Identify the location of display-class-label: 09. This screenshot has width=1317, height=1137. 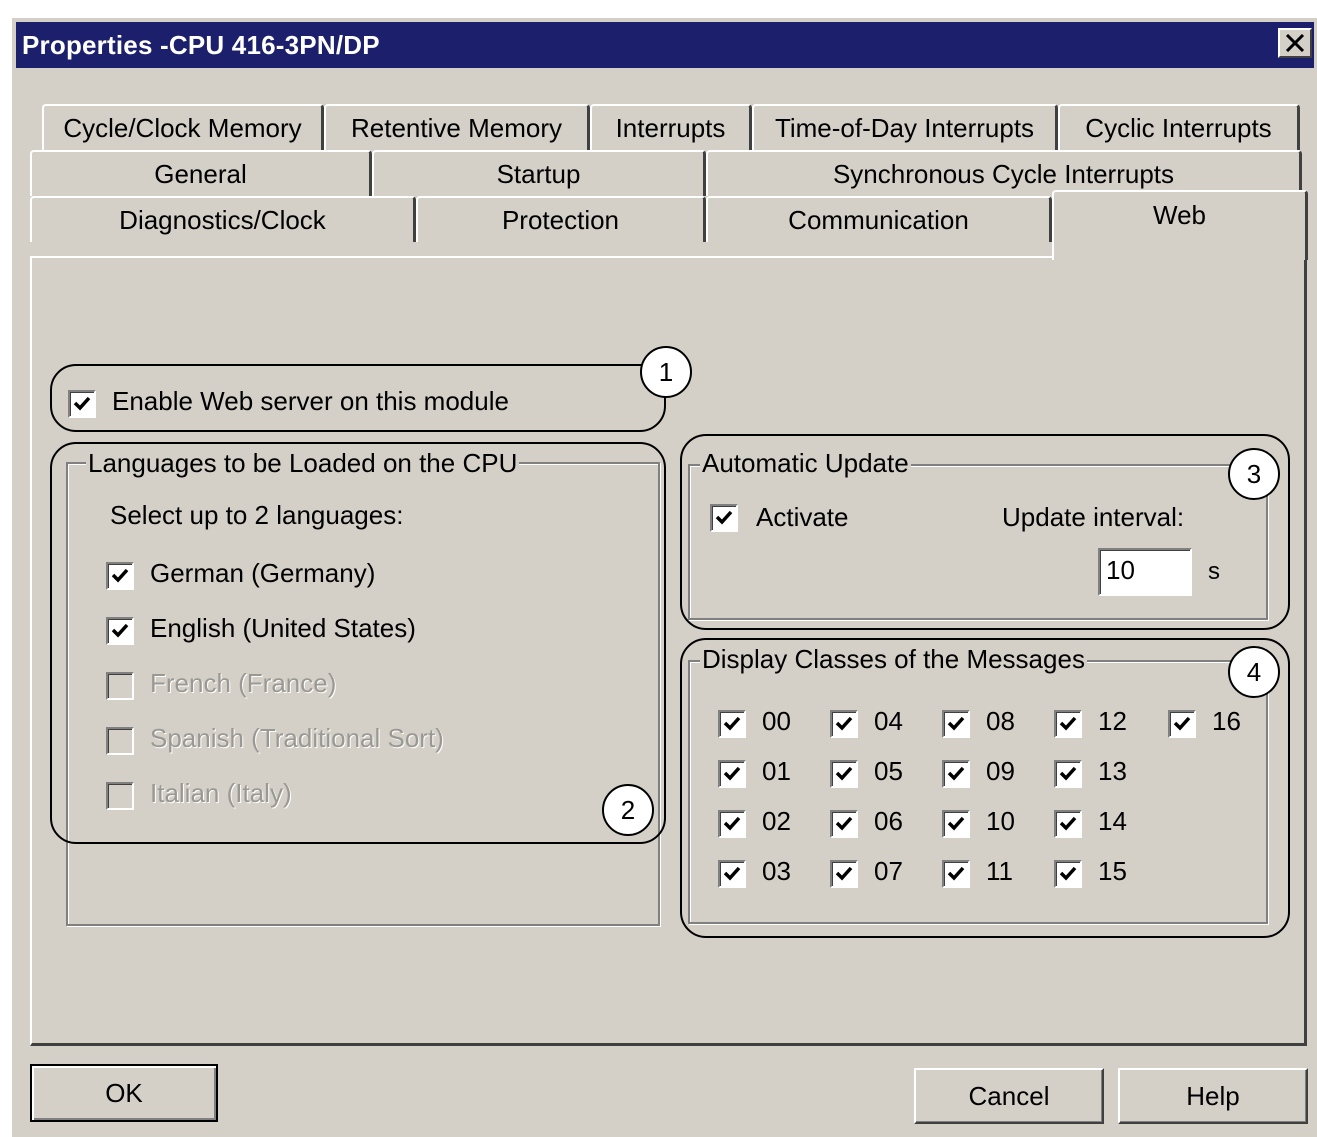
(1000, 771).